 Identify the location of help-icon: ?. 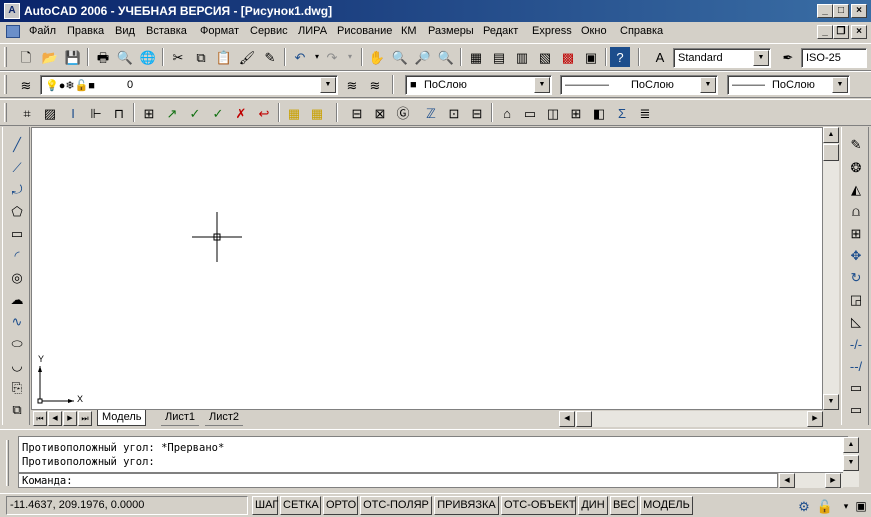
(620, 57).